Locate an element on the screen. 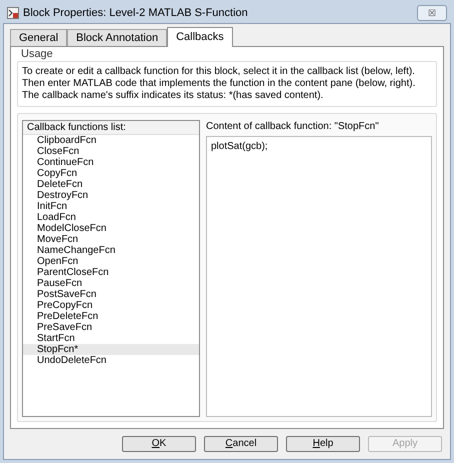 The height and width of the screenshot is (463, 454). tab: Block Annotation is located at coordinates (117, 37).